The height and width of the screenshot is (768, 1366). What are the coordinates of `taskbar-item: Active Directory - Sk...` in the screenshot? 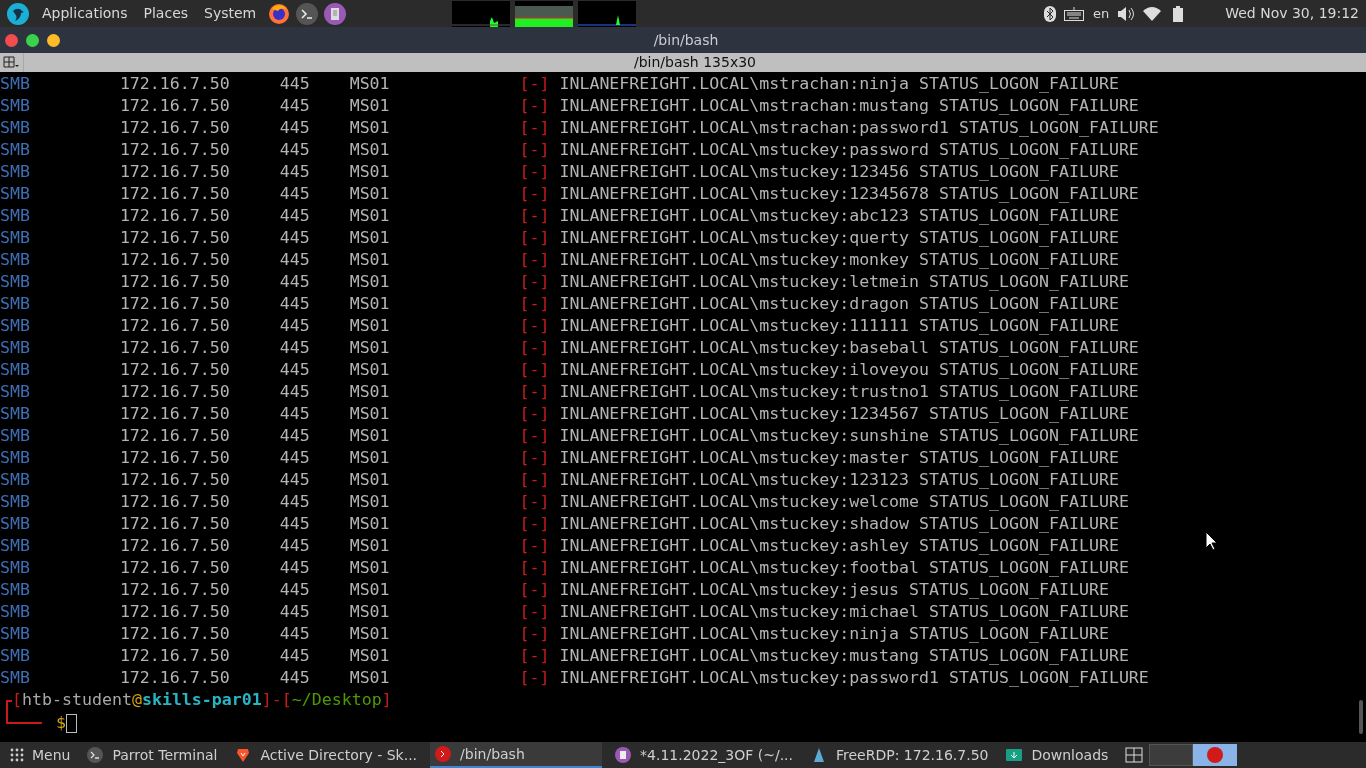 It's located at (326, 755).